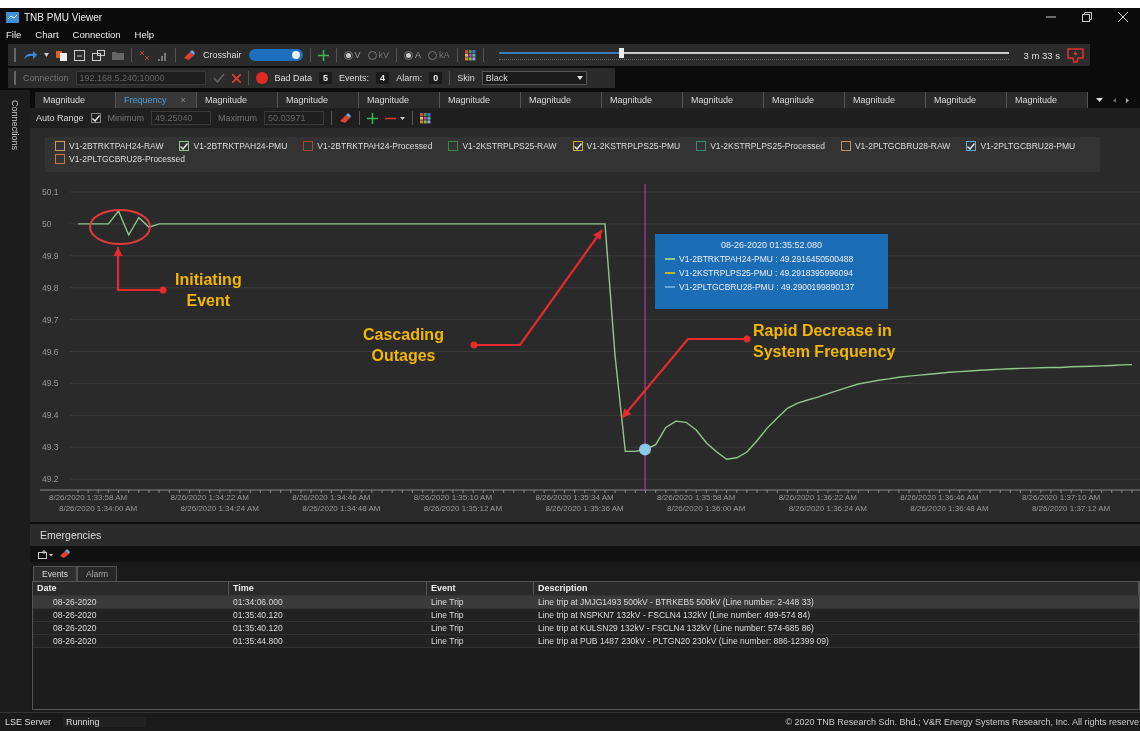 The height and width of the screenshot is (731, 1140). I want to click on axis-label: 8/26/2020 1:34:48 AM, so click(341, 508).